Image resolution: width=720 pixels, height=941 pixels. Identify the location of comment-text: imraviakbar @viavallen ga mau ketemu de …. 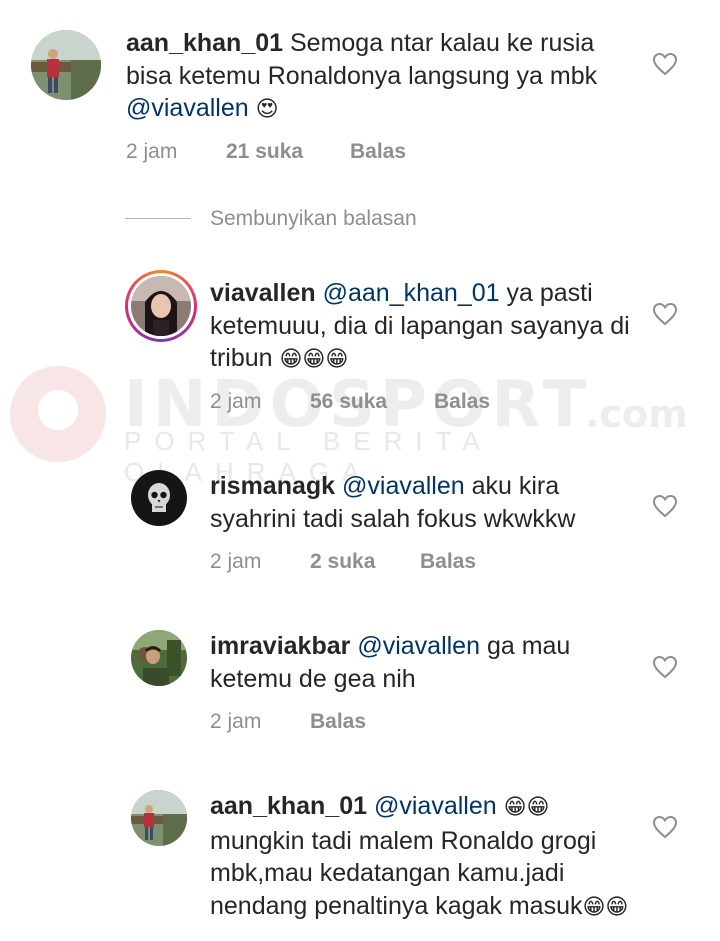
(420, 662).